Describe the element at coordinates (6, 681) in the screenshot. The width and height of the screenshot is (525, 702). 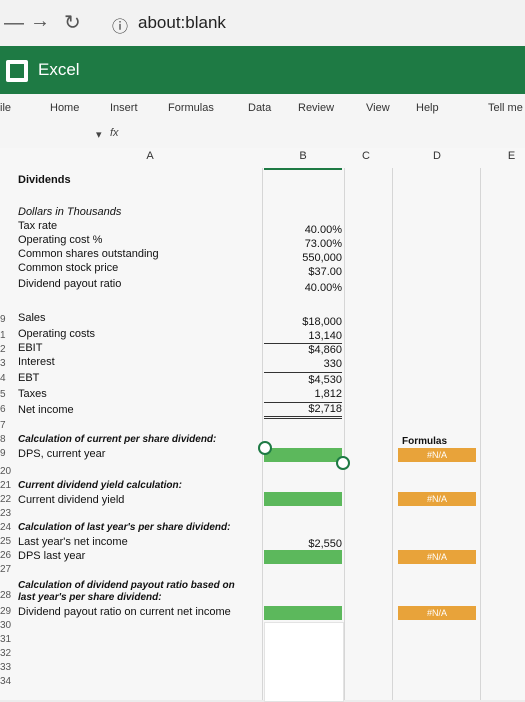
I see `row-number: 34` at that location.